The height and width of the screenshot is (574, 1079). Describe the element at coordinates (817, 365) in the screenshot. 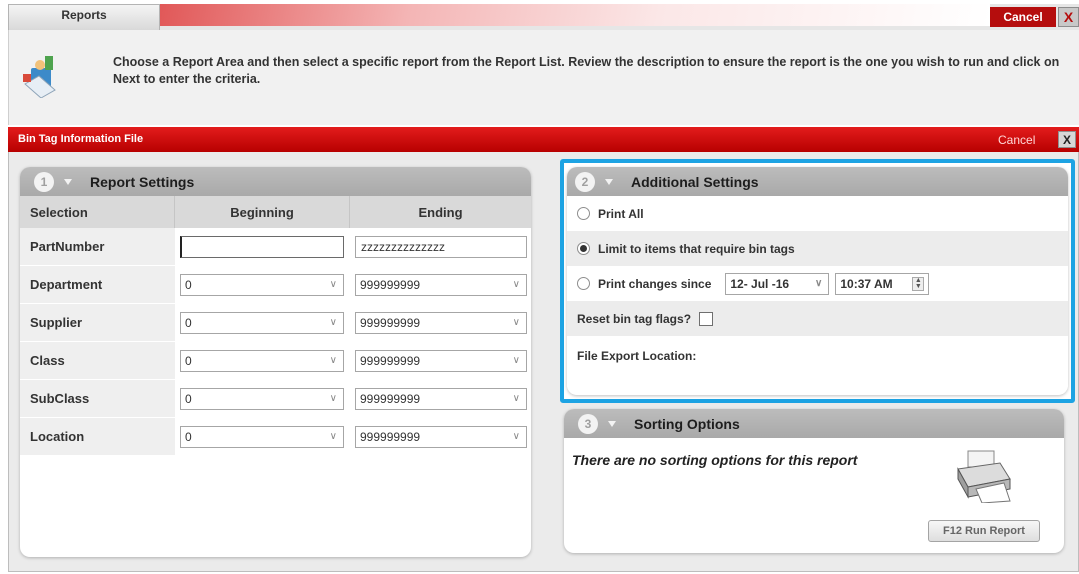

I see `file-export-row: File Export Location:` at that location.